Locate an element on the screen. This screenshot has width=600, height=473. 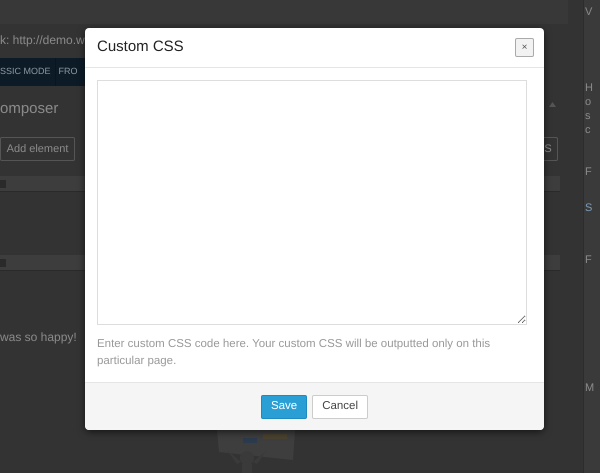
permalink-text: k: http://demo.w is located at coordinates (42, 40).